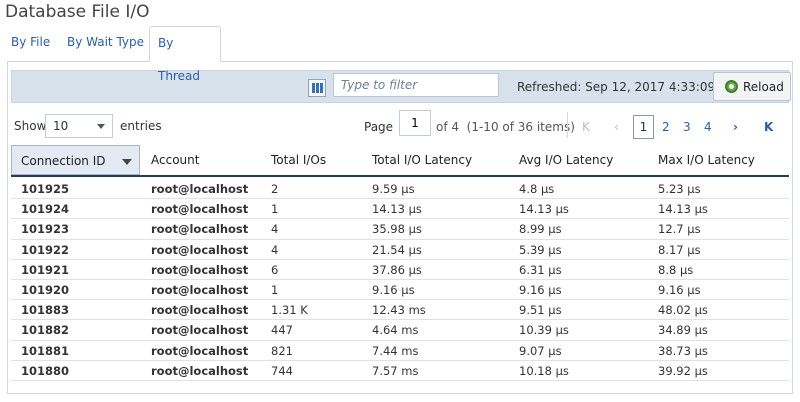 The image size is (800, 402). I want to click on cell-connection-id: 101921, so click(45, 269).